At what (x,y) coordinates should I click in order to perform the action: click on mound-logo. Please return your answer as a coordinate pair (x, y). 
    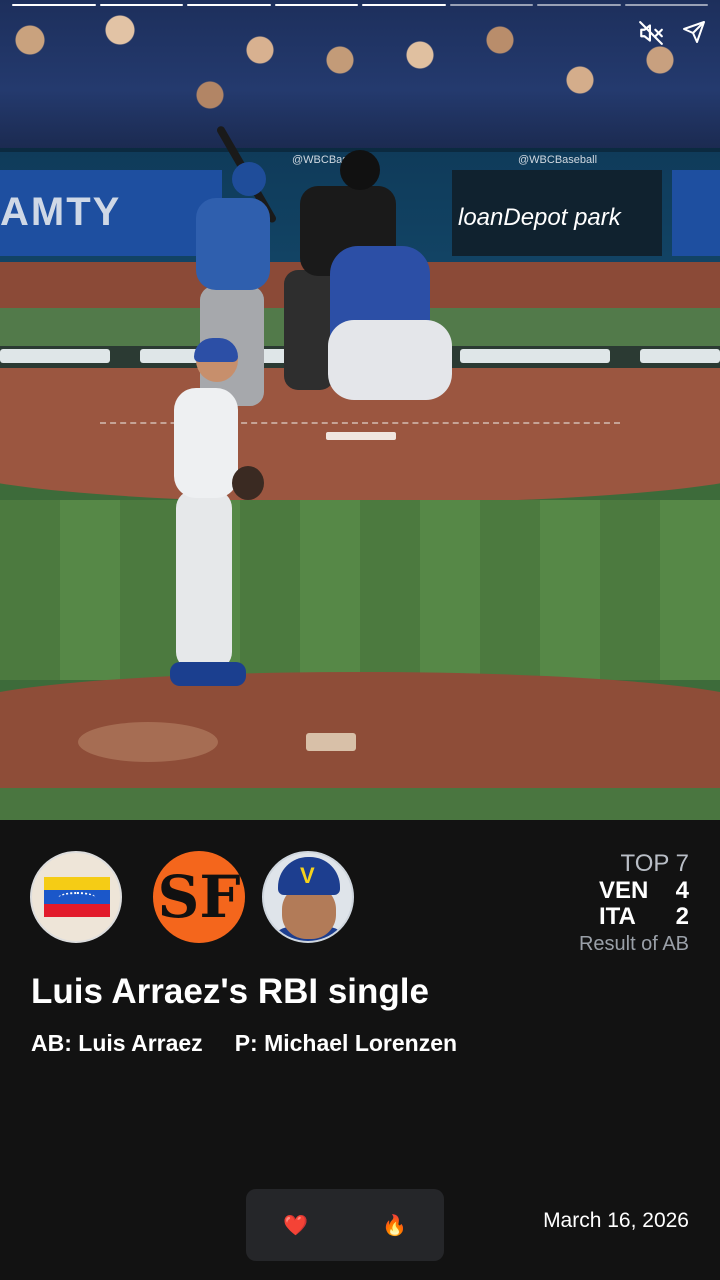
    Looking at the image, I should click on (148, 742).